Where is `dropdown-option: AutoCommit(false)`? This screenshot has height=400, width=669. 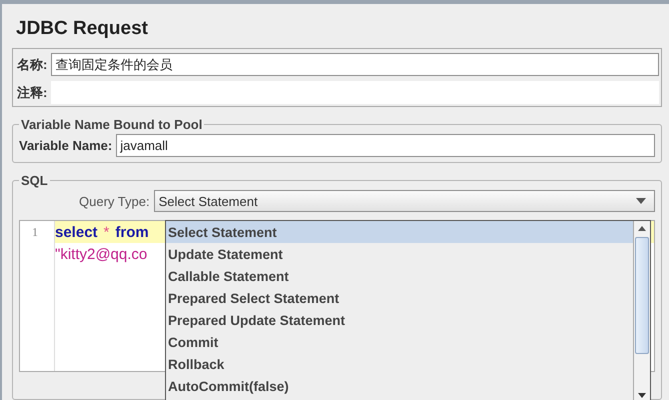 dropdown-option: AutoCommit(false) is located at coordinates (399, 386).